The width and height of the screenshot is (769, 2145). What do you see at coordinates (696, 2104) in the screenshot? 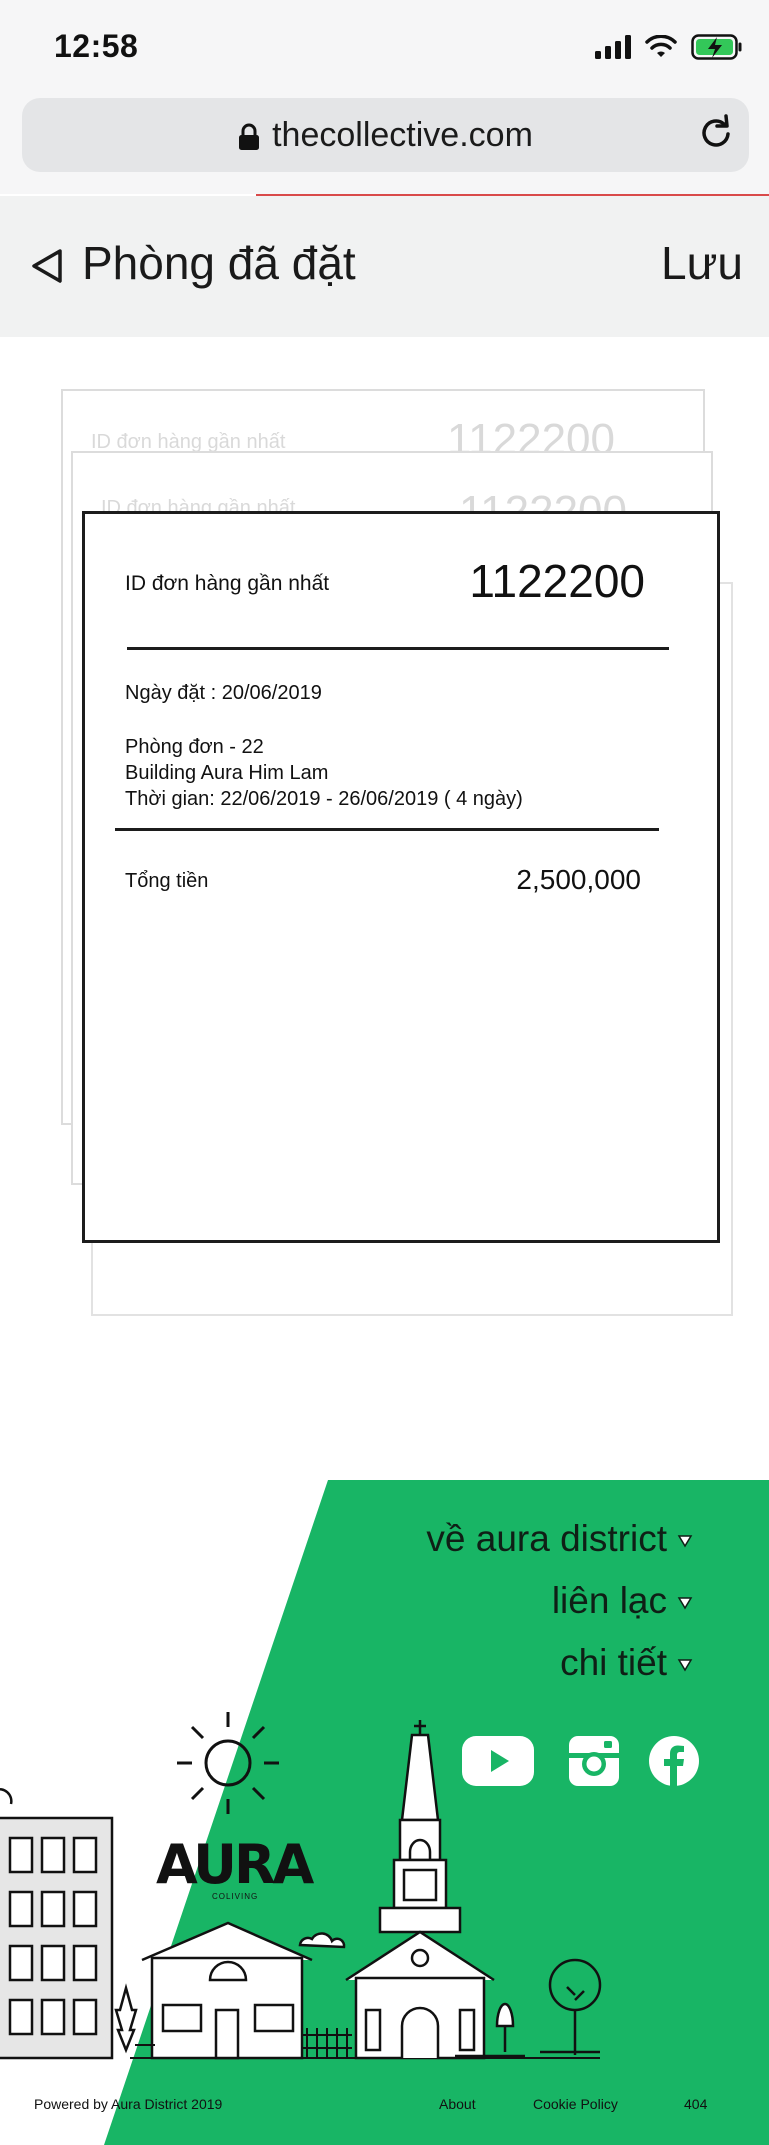
I see `error-code-text: 404` at bounding box center [696, 2104].